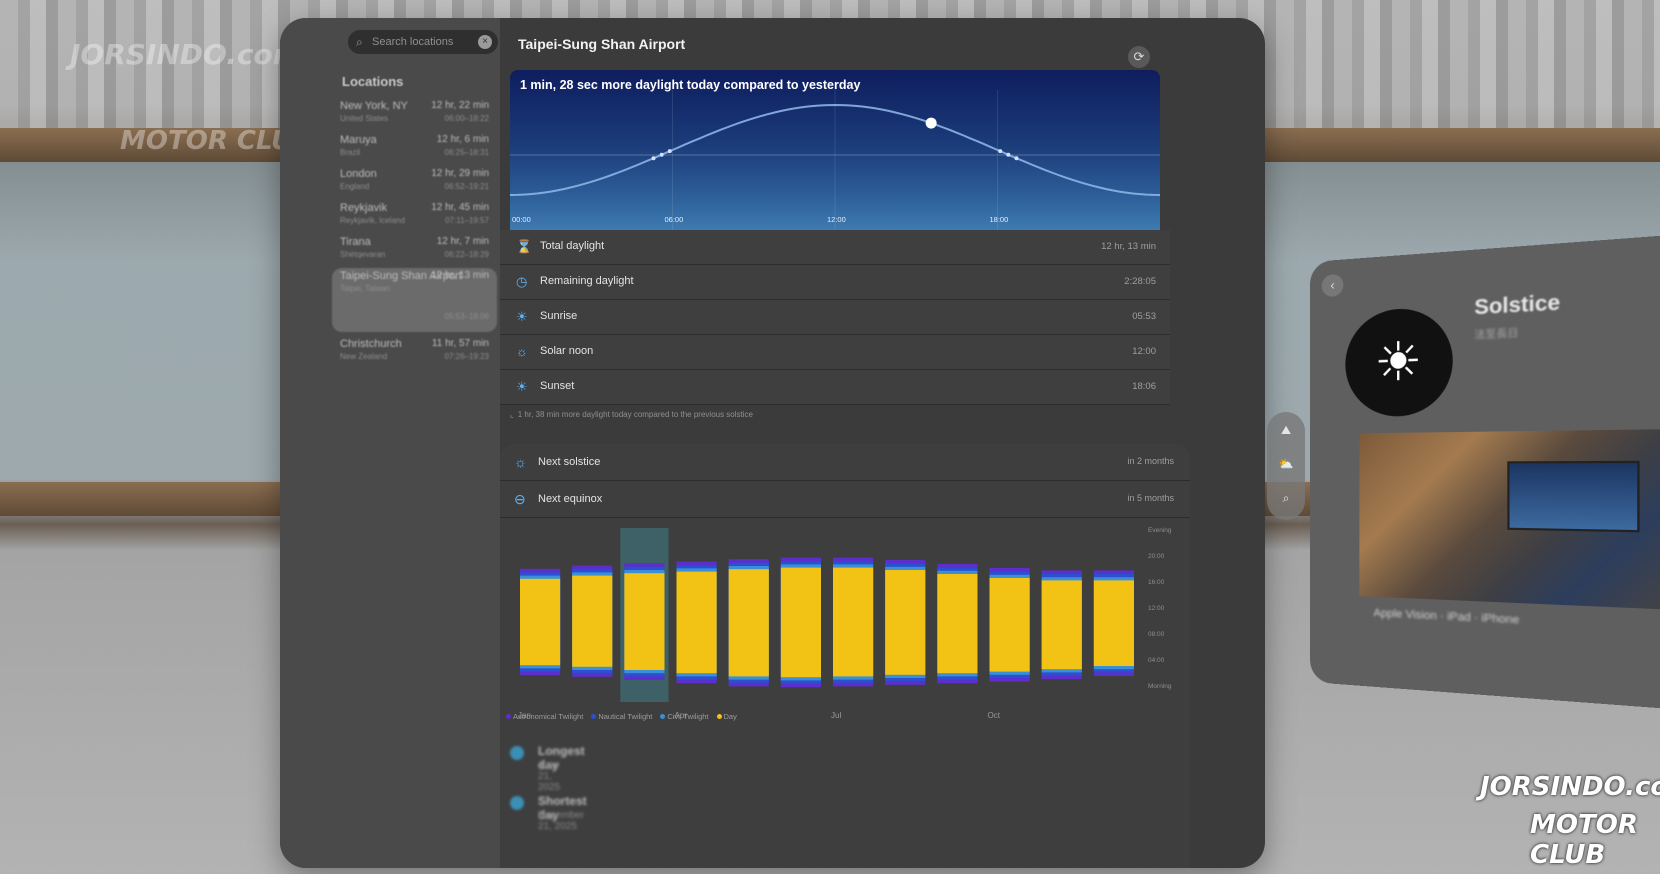 The image size is (1660, 874). Describe the element at coordinates (1150, 498) in the screenshot. I see `event-value: in 5 months` at that location.